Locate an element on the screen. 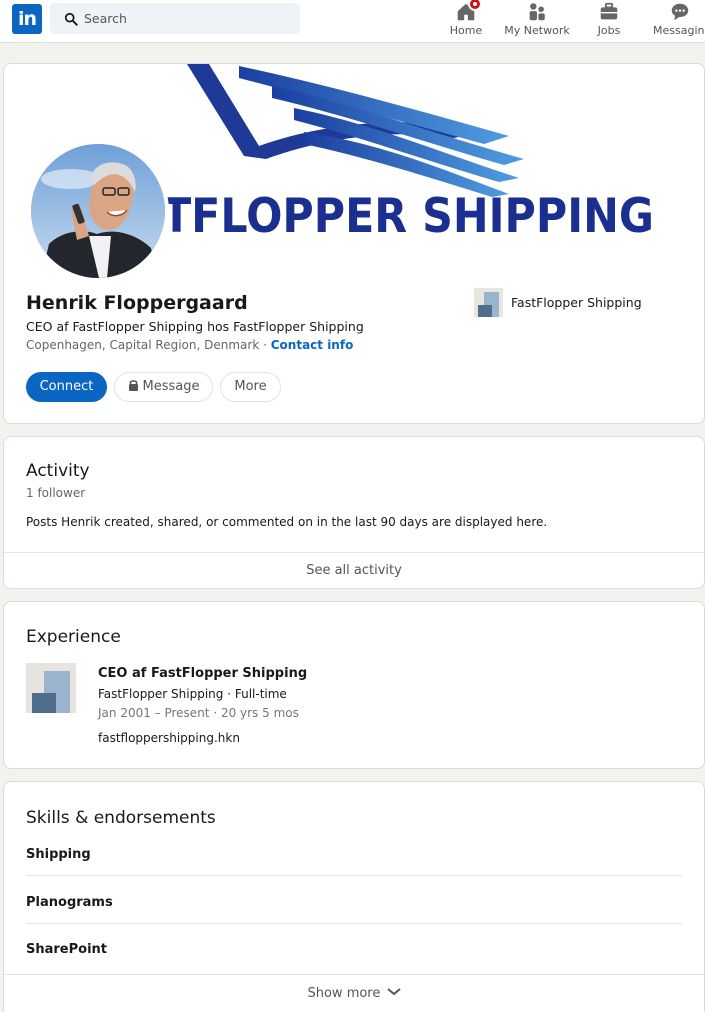 The height and width of the screenshot is (1012, 705). skill-item: Planograms is located at coordinates (354, 902).